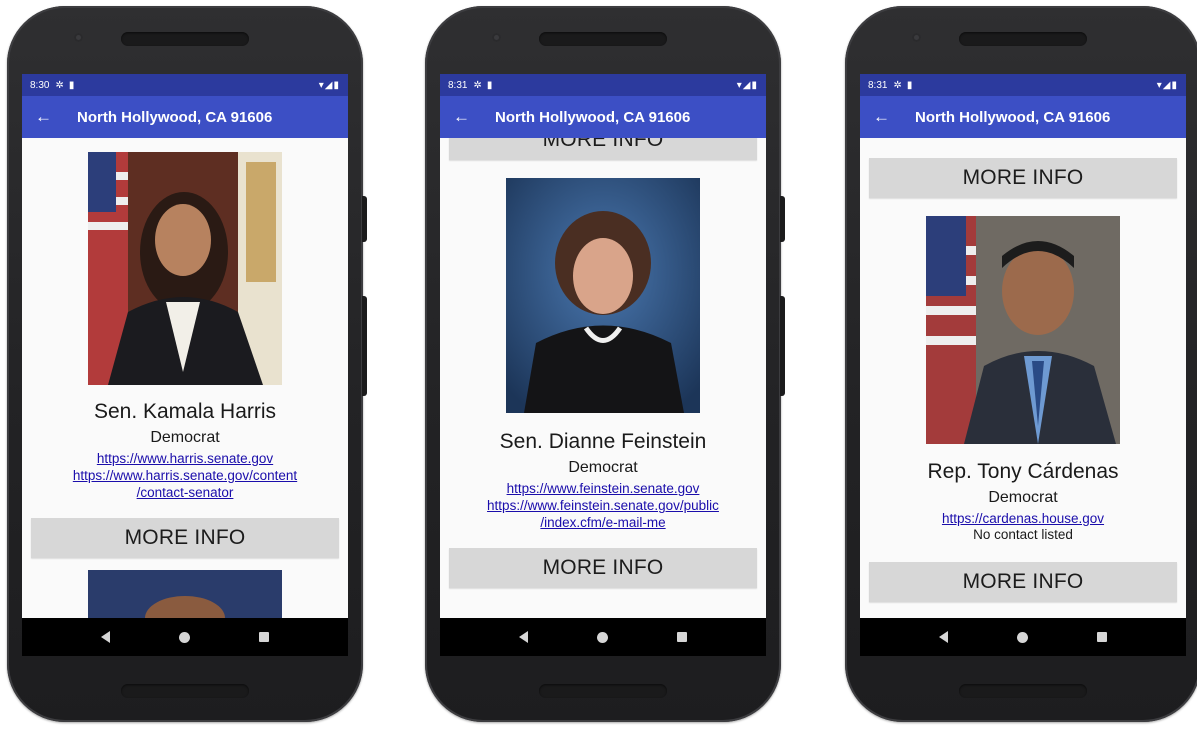 This screenshot has height=729, width=1197. What do you see at coordinates (1023, 518) in the screenshot?
I see `rep-website-link: https://cardenas.house.gov` at bounding box center [1023, 518].